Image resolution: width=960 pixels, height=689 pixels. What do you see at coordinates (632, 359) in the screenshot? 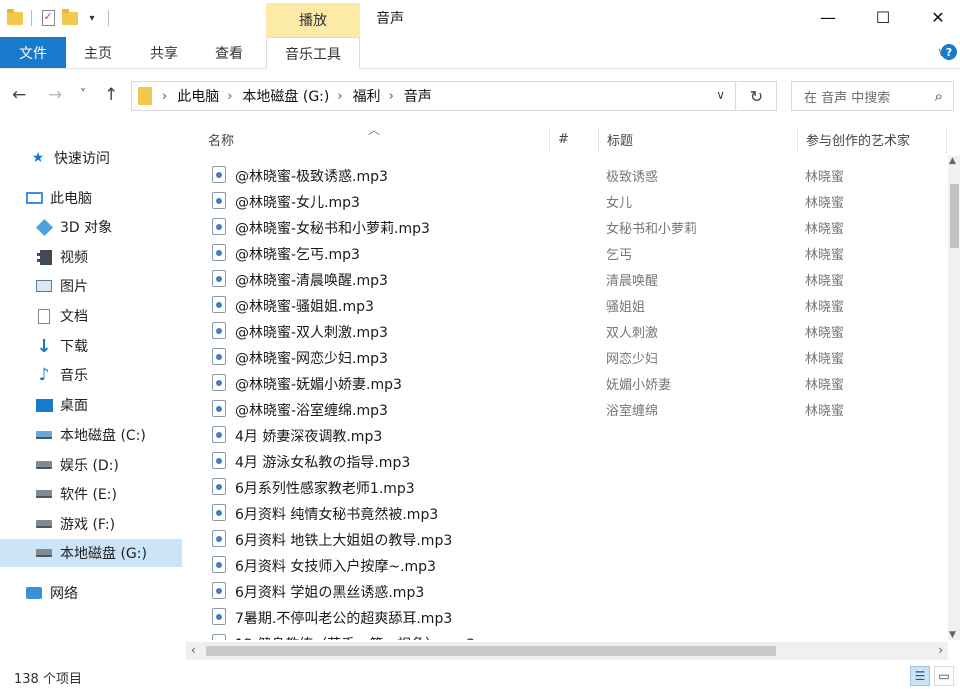
I see `file-title: 网恋少妇` at bounding box center [632, 359].